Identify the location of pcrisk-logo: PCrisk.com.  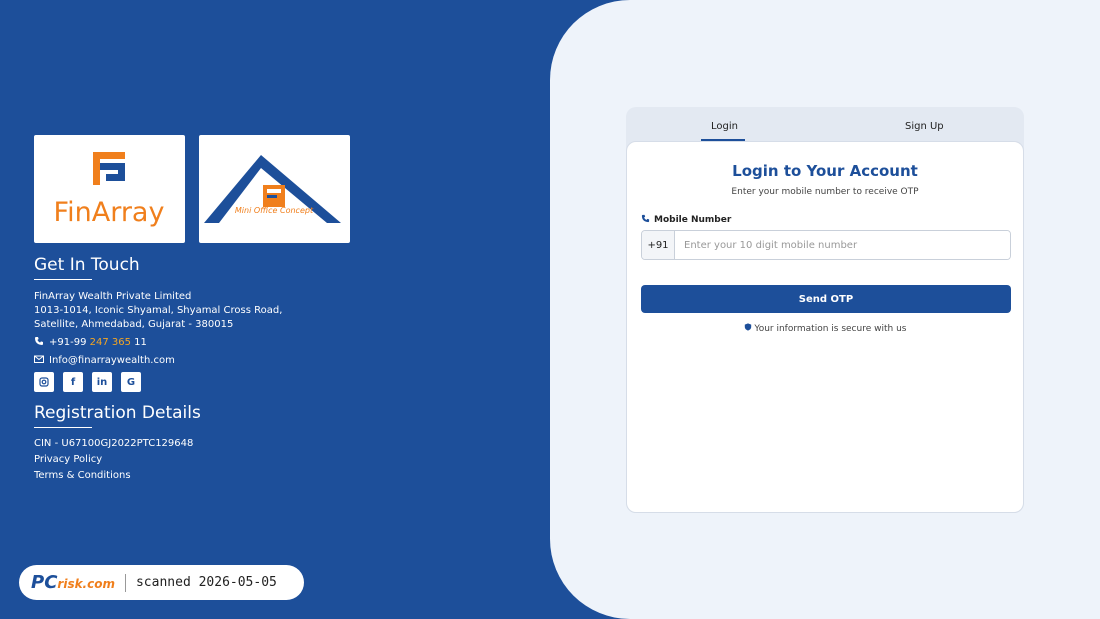
(73, 582).